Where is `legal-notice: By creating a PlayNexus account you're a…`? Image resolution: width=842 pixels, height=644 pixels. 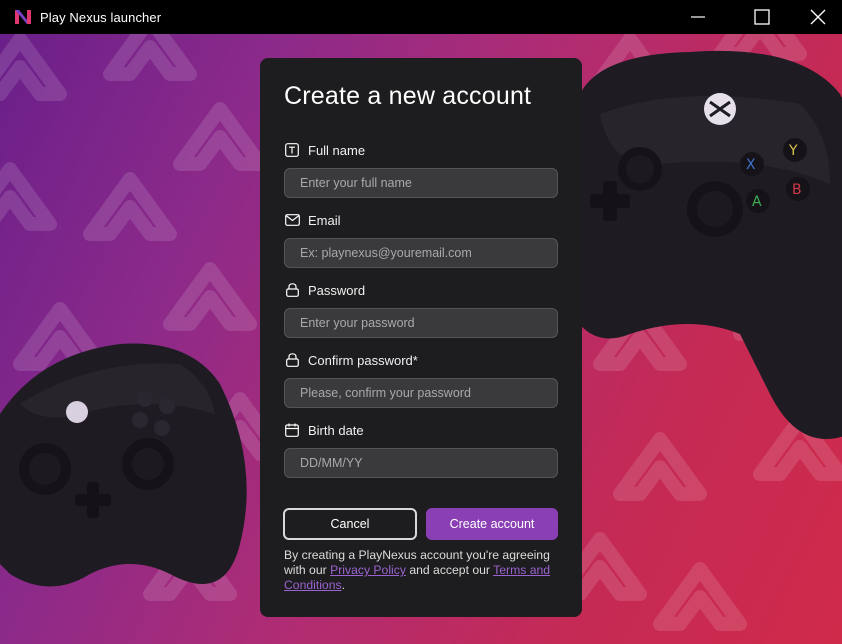
legal-notice: By creating a PlayNexus account you're a… is located at coordinates (424, 570).